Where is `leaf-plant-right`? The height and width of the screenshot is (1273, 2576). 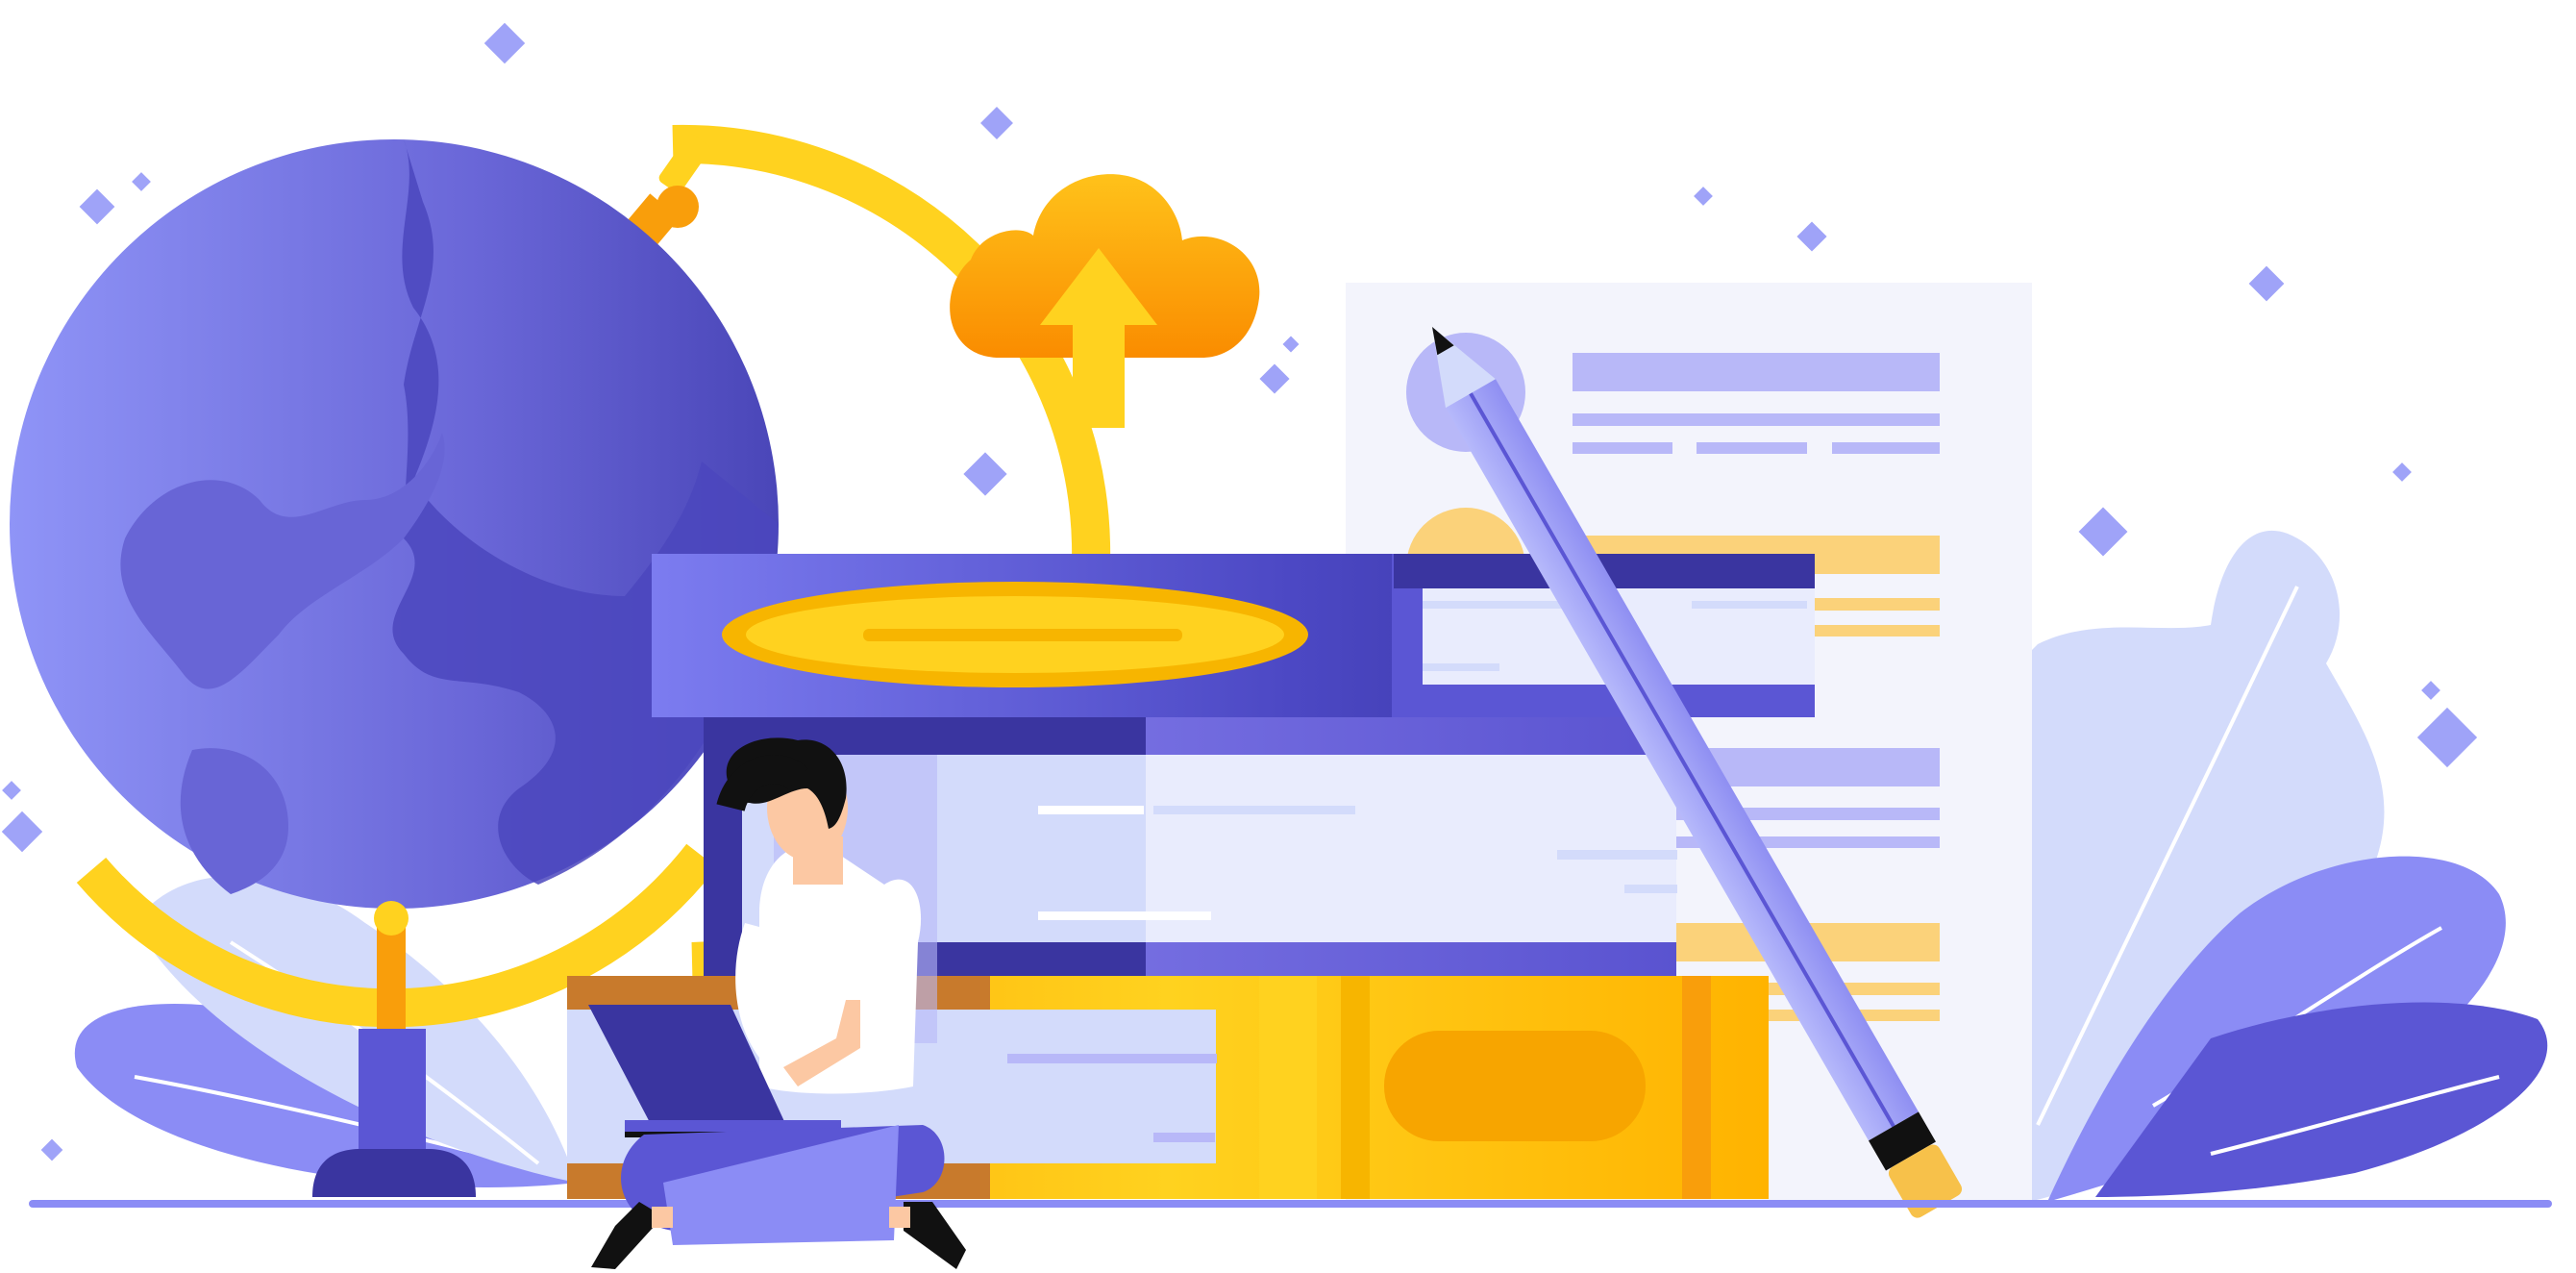
leaf-plant-right is located at coordinates (2288, 866).